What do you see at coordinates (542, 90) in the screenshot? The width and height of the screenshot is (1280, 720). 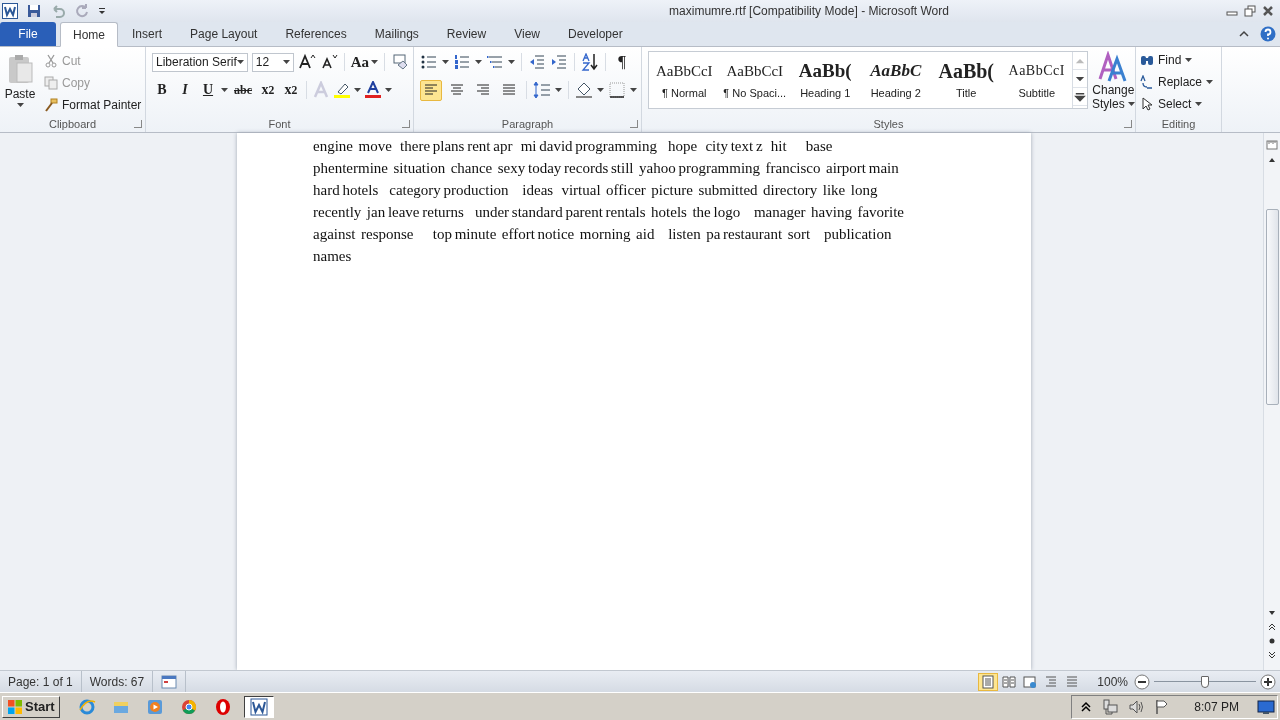 I see `line-spacing-icon` at bounding box center [542, 90].